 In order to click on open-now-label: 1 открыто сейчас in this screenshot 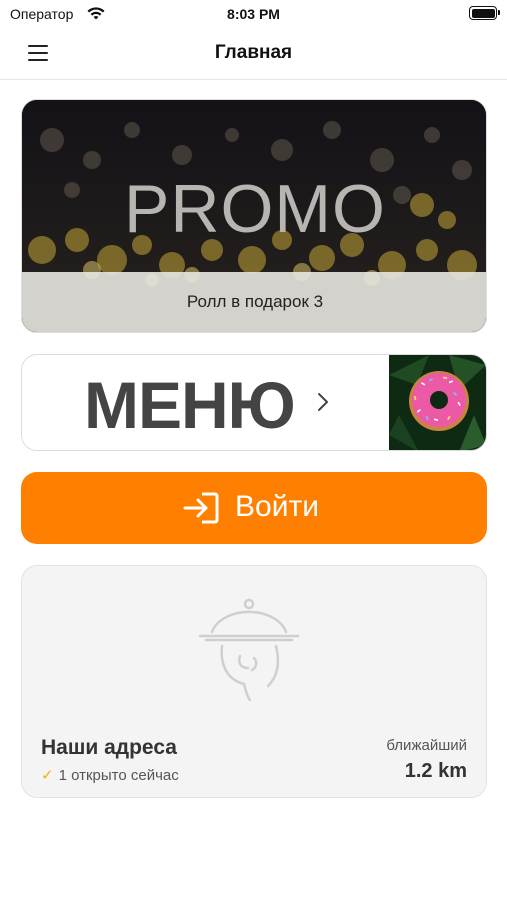, I will do `click(118, 775)`.